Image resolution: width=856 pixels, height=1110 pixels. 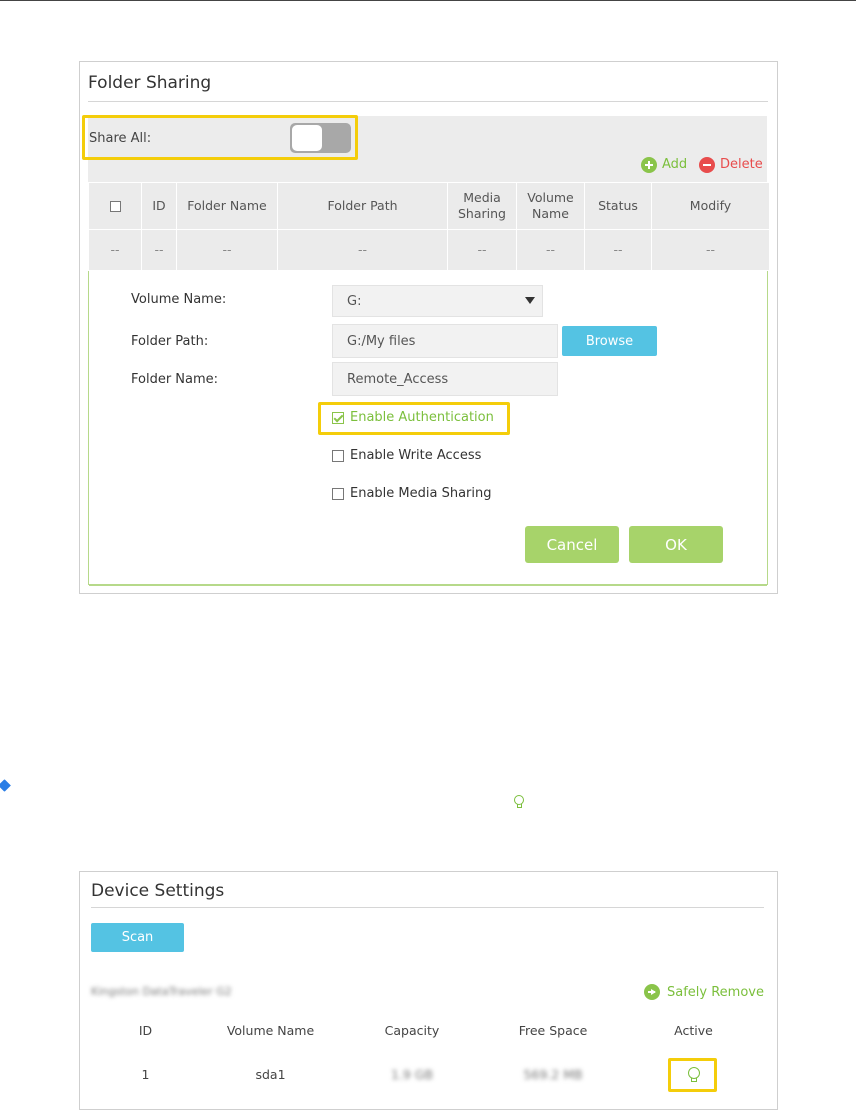 What do you see at coordinates (572, 544) in the screenshot?
I see `cancel-button: Cancel` at bounding box center [572, 544].